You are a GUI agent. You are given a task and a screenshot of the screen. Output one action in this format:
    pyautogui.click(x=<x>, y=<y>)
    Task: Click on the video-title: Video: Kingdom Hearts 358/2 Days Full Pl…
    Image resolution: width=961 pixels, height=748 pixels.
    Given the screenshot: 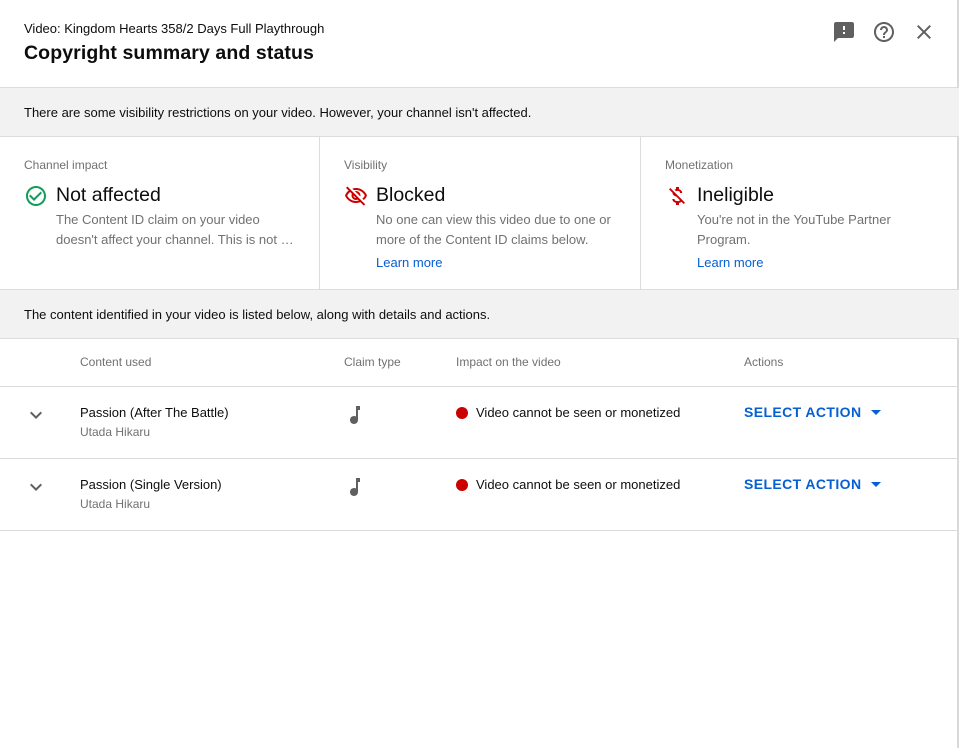 What is the action you would take?
    pyautogui.click(x=174, y=28)
    